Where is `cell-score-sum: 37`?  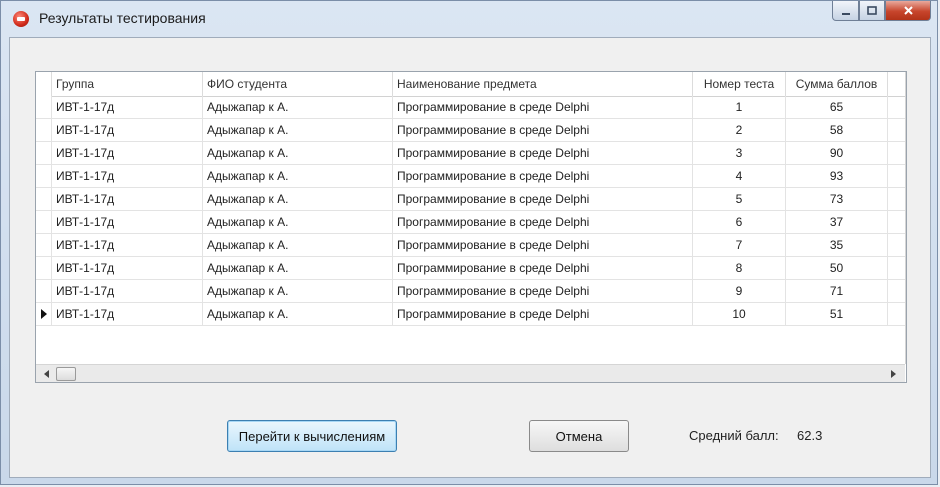
cell-score-sum: 37 is located at coordinates (837, 222).